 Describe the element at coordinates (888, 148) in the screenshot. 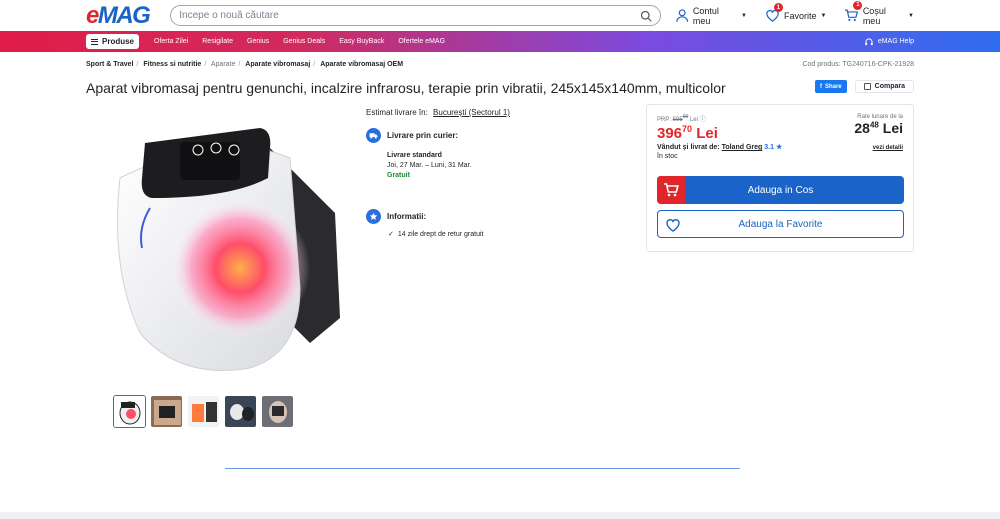

I see `installment-details-link: vezi detalii` at that location.